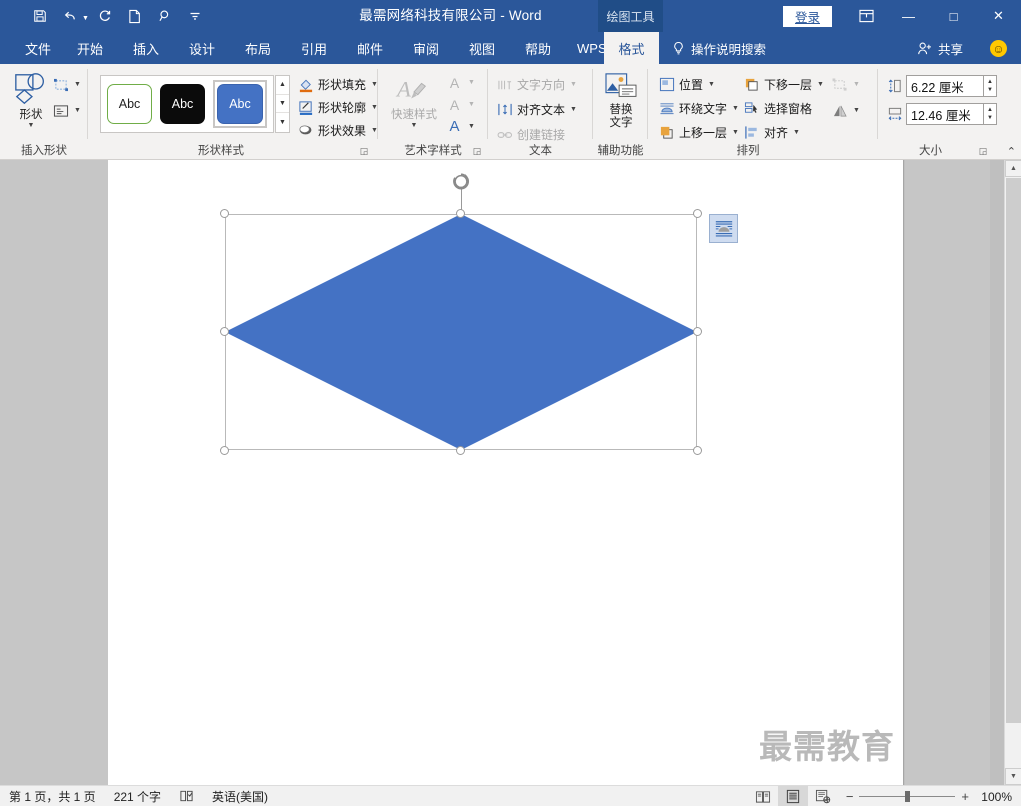  I want to click on align-objects-caret: ▼, so click(796, 132).